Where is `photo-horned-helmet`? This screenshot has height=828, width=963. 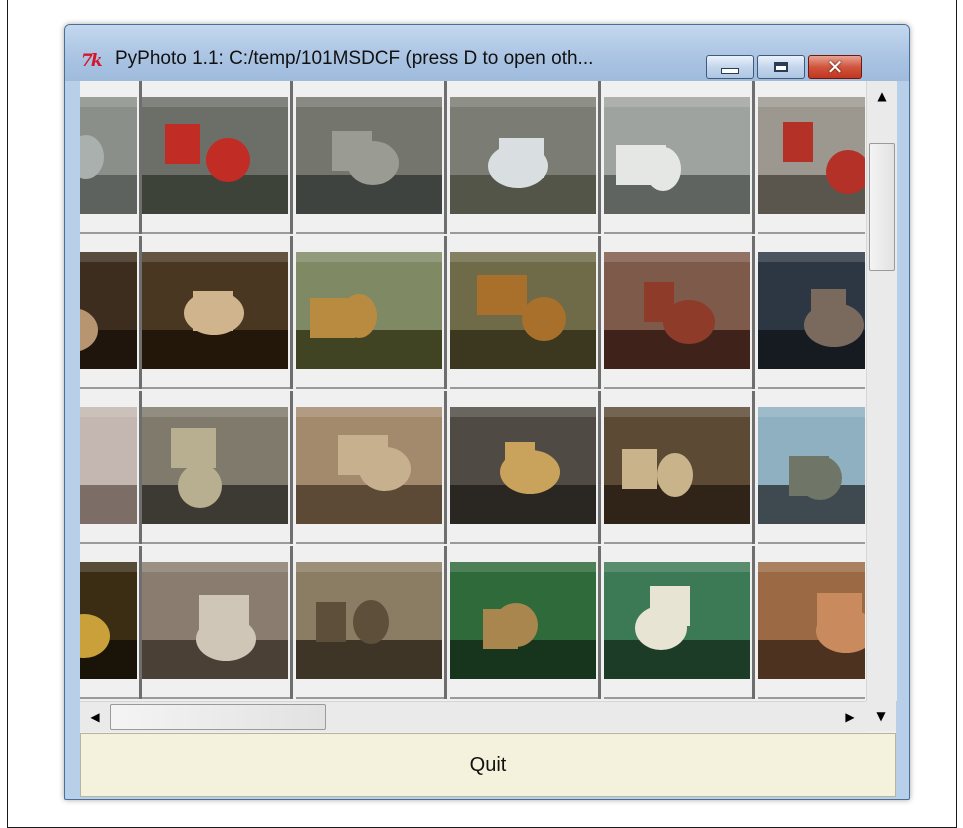
photo-horned-helmet is located at coordinates (523, 620).